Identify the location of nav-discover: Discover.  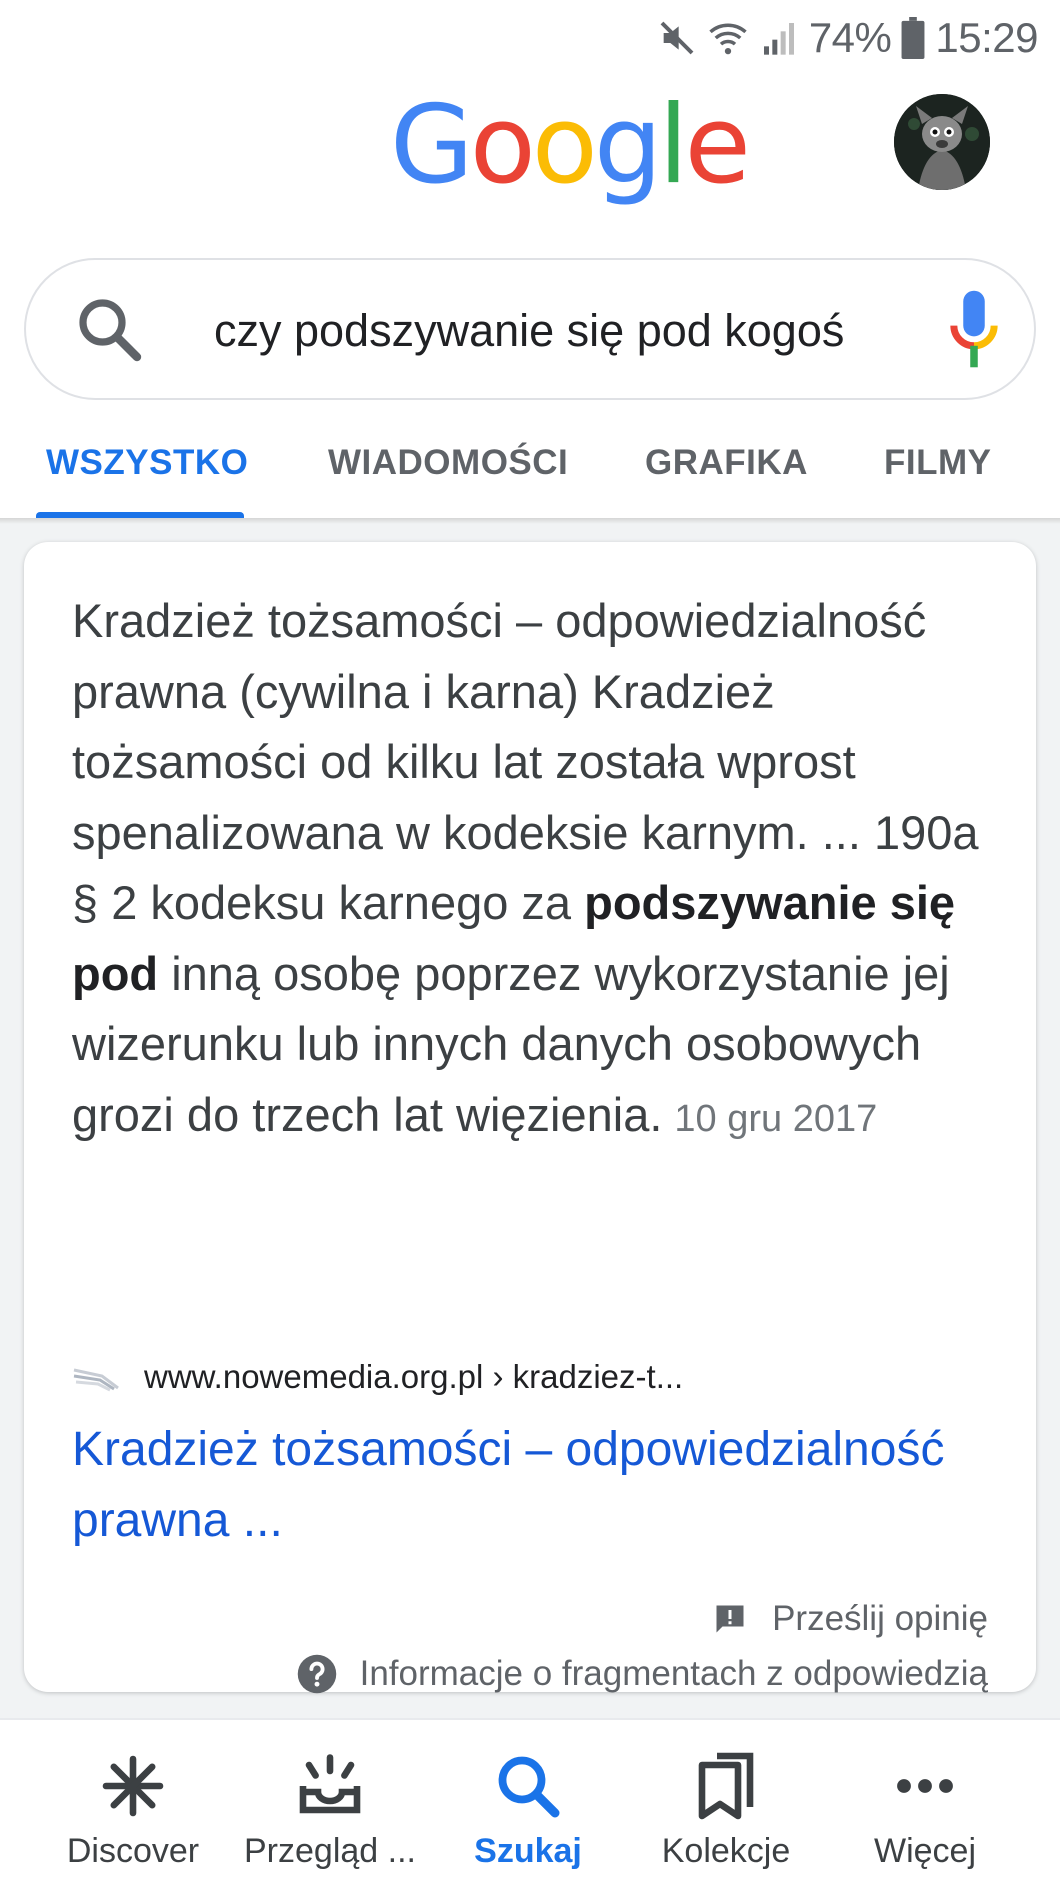
(133, 1802).